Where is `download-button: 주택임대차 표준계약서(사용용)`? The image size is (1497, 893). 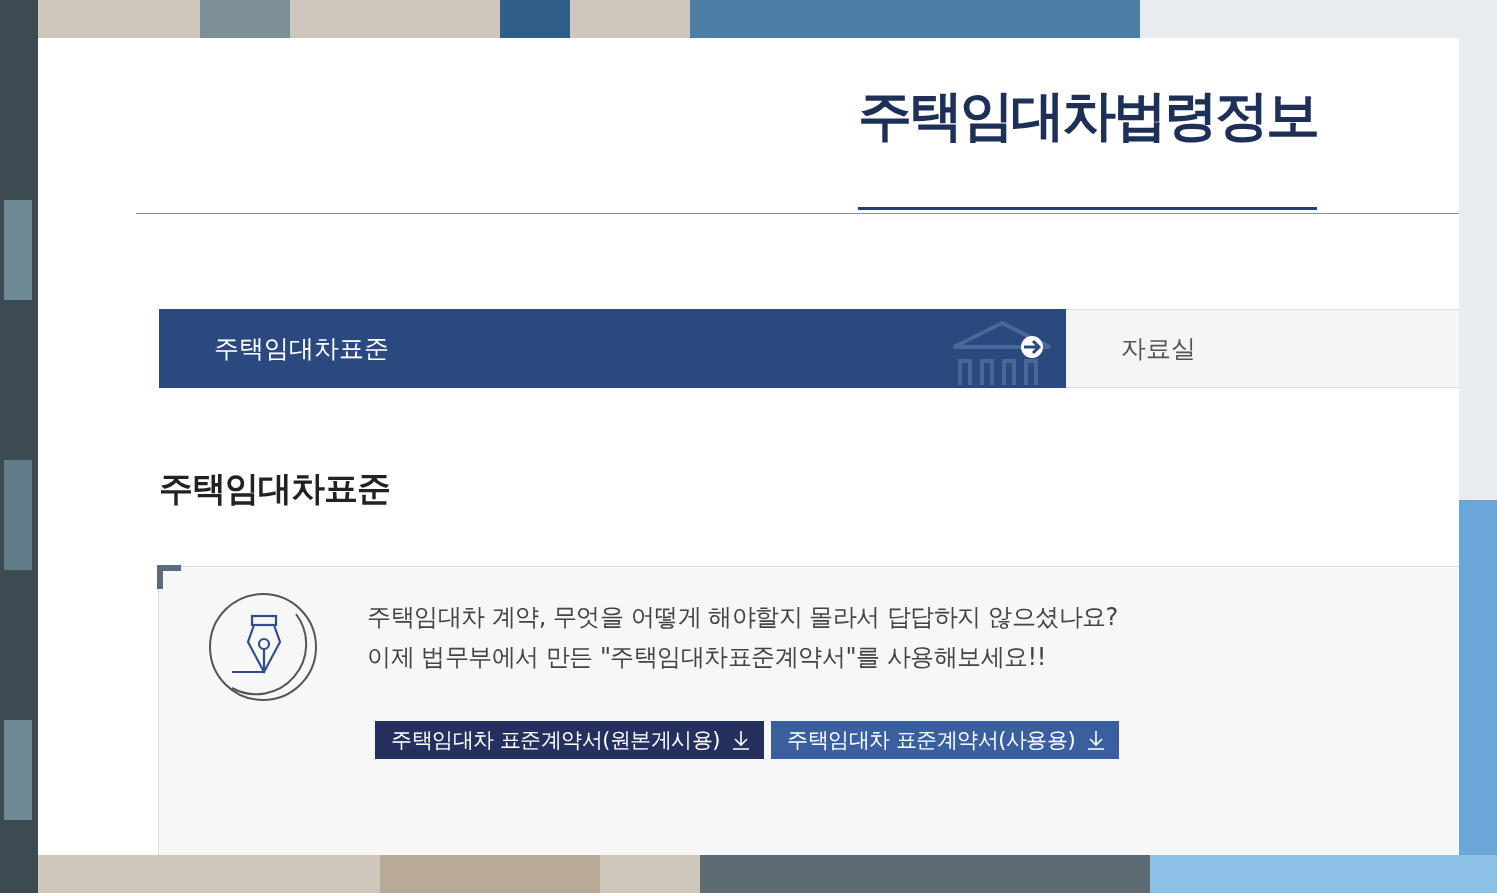
download-button: 주택임대차 표준계약서(사용용) is located at coordinates (945, 740).